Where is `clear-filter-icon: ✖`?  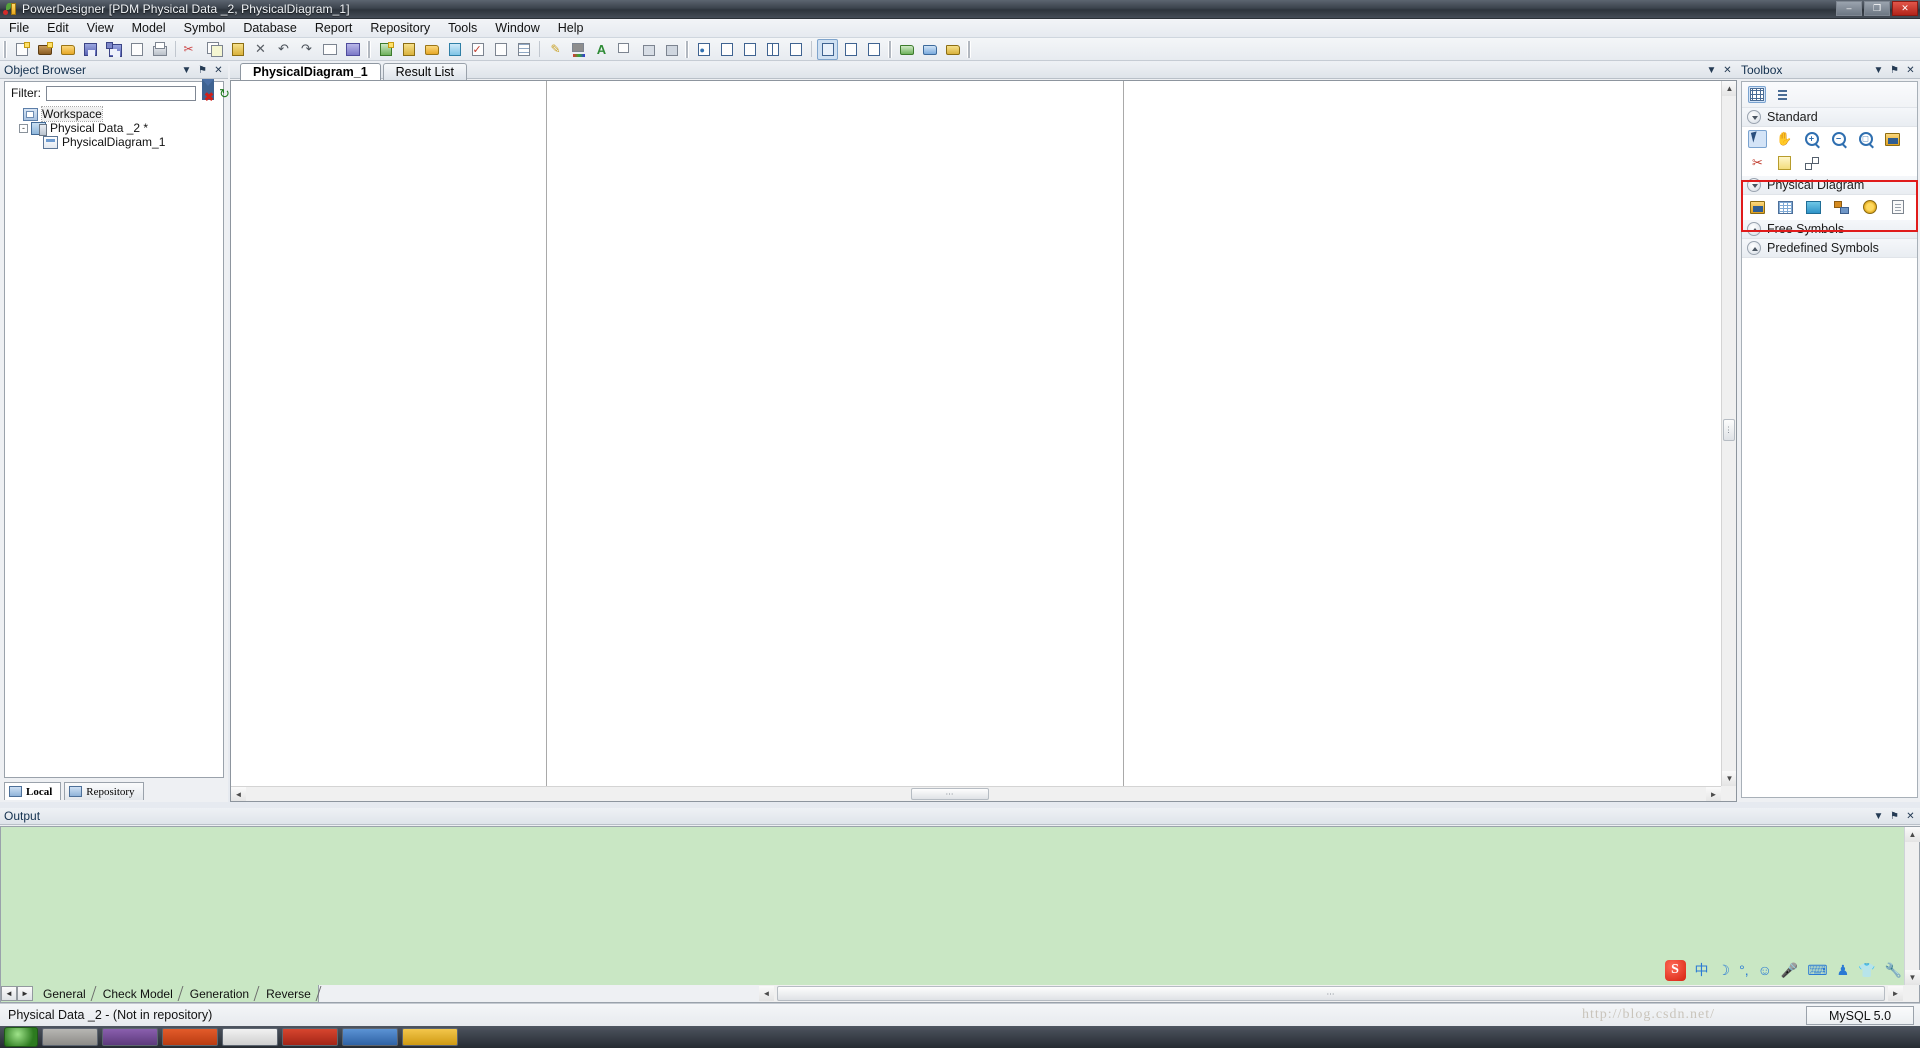
clear-filter-icon: ✖ is located at coordinates (207, 90).